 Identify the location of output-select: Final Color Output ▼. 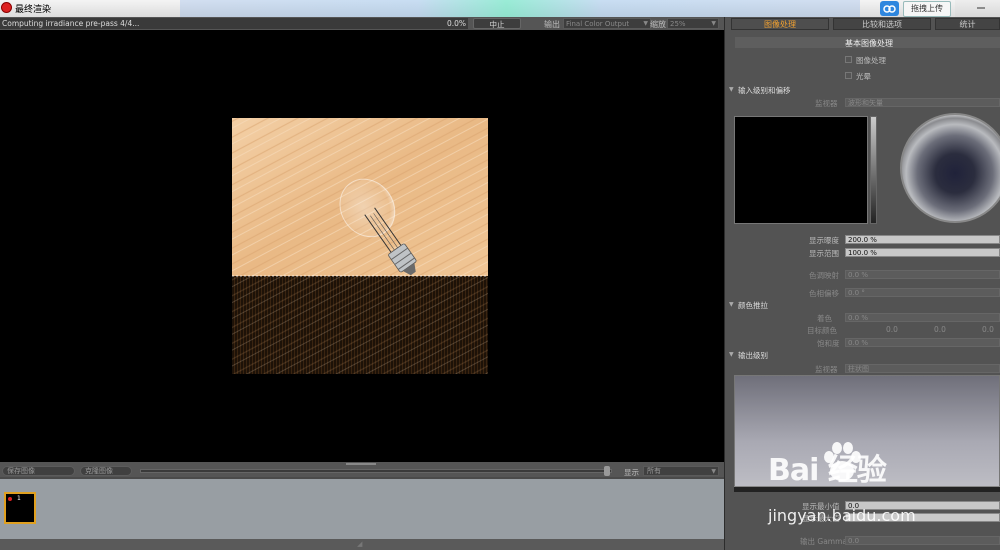
(607, 23).